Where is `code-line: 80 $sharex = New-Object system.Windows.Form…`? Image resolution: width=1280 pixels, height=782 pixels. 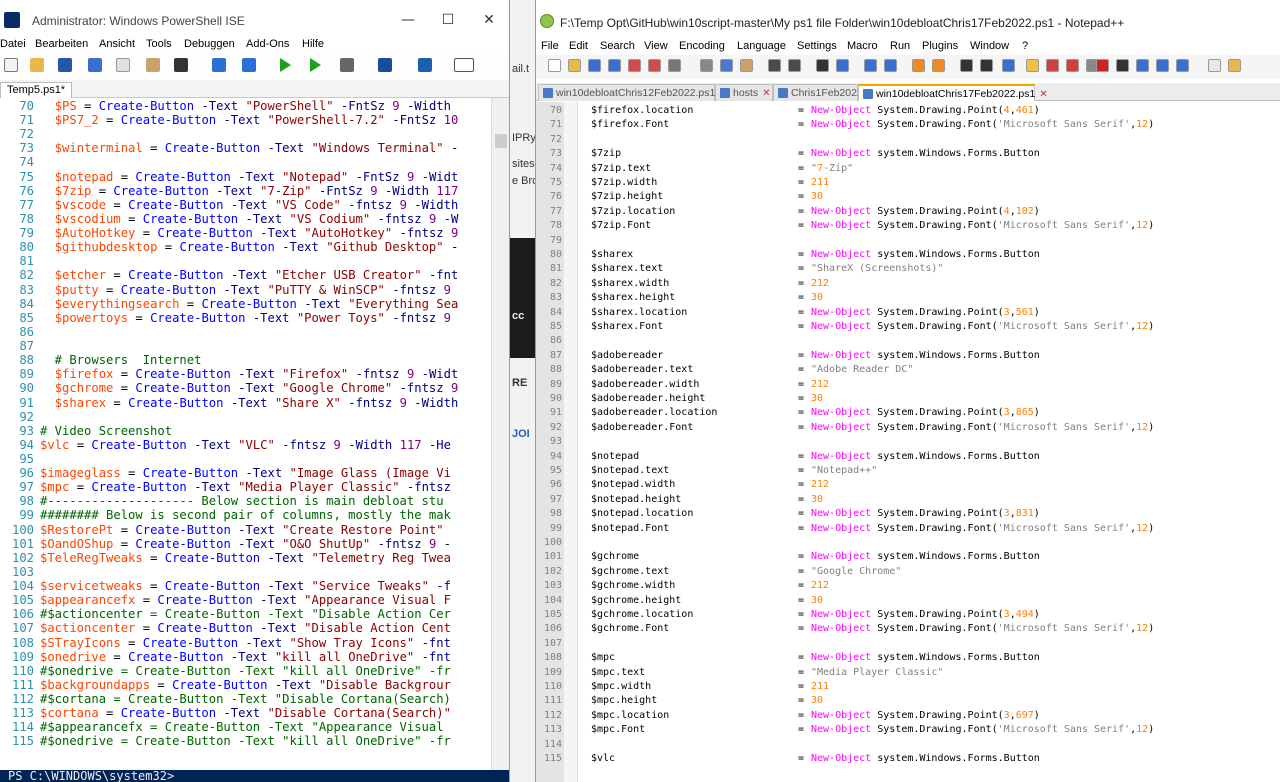
code-line: 80 $sharex = New-Object system.Windows.Form… is located at coordinates (908, 255).